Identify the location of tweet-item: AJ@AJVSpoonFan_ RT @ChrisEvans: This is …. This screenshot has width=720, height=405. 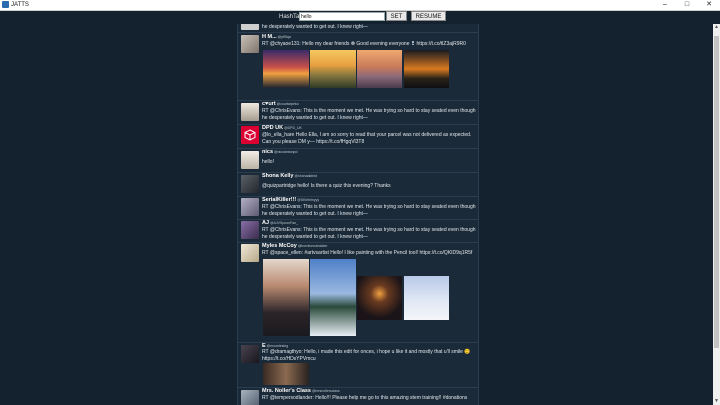
(358, 231).